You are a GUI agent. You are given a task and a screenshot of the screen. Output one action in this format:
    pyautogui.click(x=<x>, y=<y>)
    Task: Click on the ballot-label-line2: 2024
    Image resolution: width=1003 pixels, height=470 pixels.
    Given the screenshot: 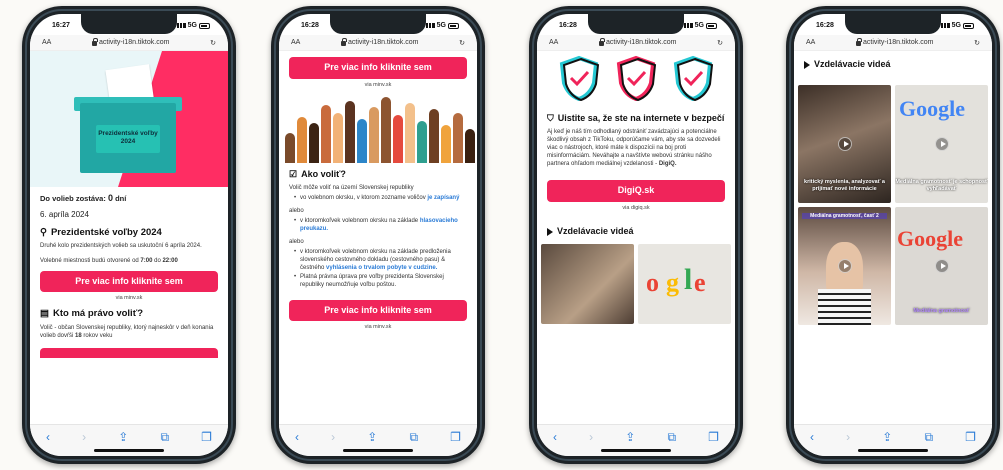 What is the action you would take?
    pyautogui.click(x=128, y=141)
    